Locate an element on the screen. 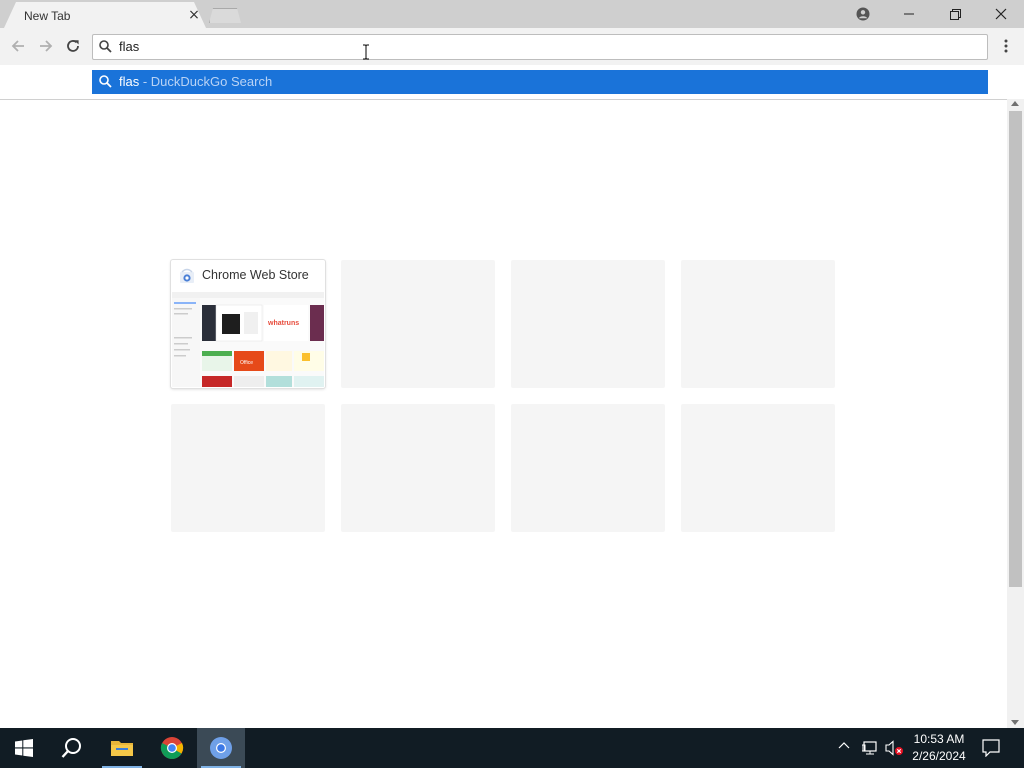  page-scrollbar is located at coordinates (1015, 413).